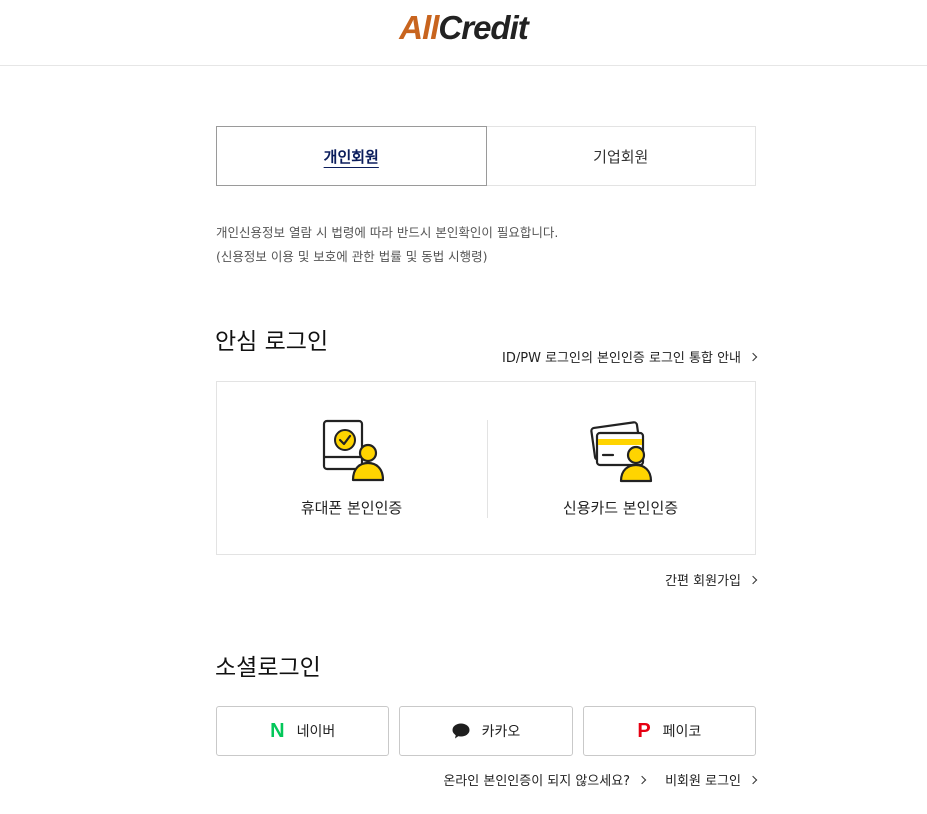  What do you see at coordinates (351, 156) in the screenshot?
I see `tab-personal-member: 개인회원` at bounding box center [351, 156].